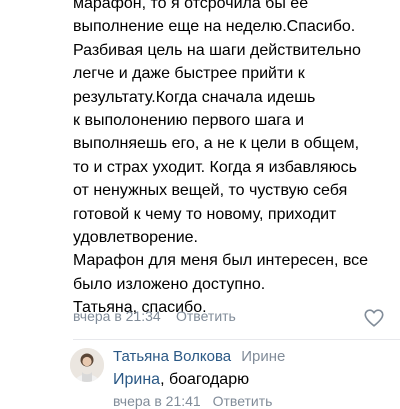 Image resolution: width=400 pixels, height=409 pixels. Describe the element at coordinates (117, 316) in the screenshot. I see `comment-timestamp: вчера в 21:34` at that location.